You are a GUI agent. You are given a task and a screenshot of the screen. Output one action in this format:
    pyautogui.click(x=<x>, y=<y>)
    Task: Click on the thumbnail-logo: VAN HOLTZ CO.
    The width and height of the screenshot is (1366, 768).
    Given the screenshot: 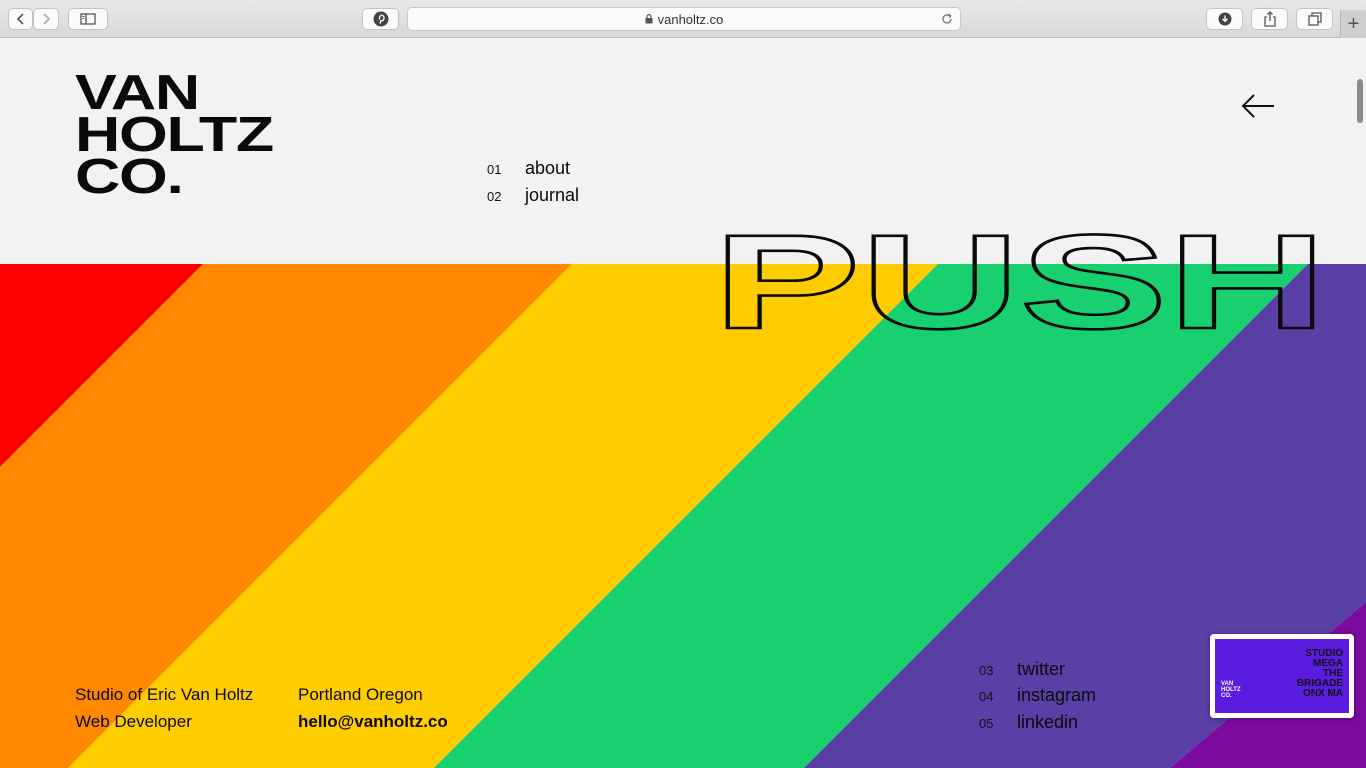 What is the action you would take?
    pyautogui.click(x=1231, y=690)
    